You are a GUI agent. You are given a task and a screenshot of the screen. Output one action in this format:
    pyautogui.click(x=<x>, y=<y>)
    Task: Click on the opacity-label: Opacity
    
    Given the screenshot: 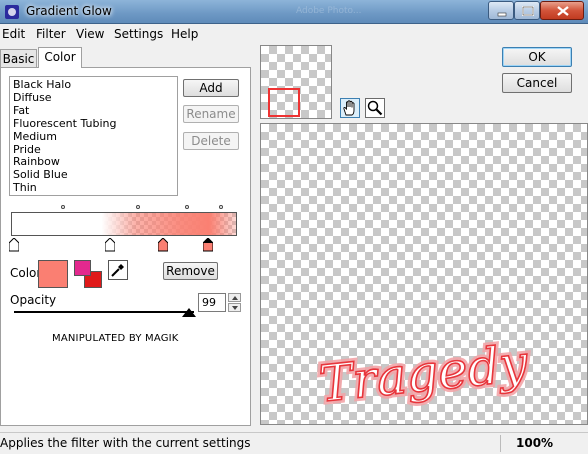 What is the action you would take?
    pyautogui.click(x=33, y=300)
    